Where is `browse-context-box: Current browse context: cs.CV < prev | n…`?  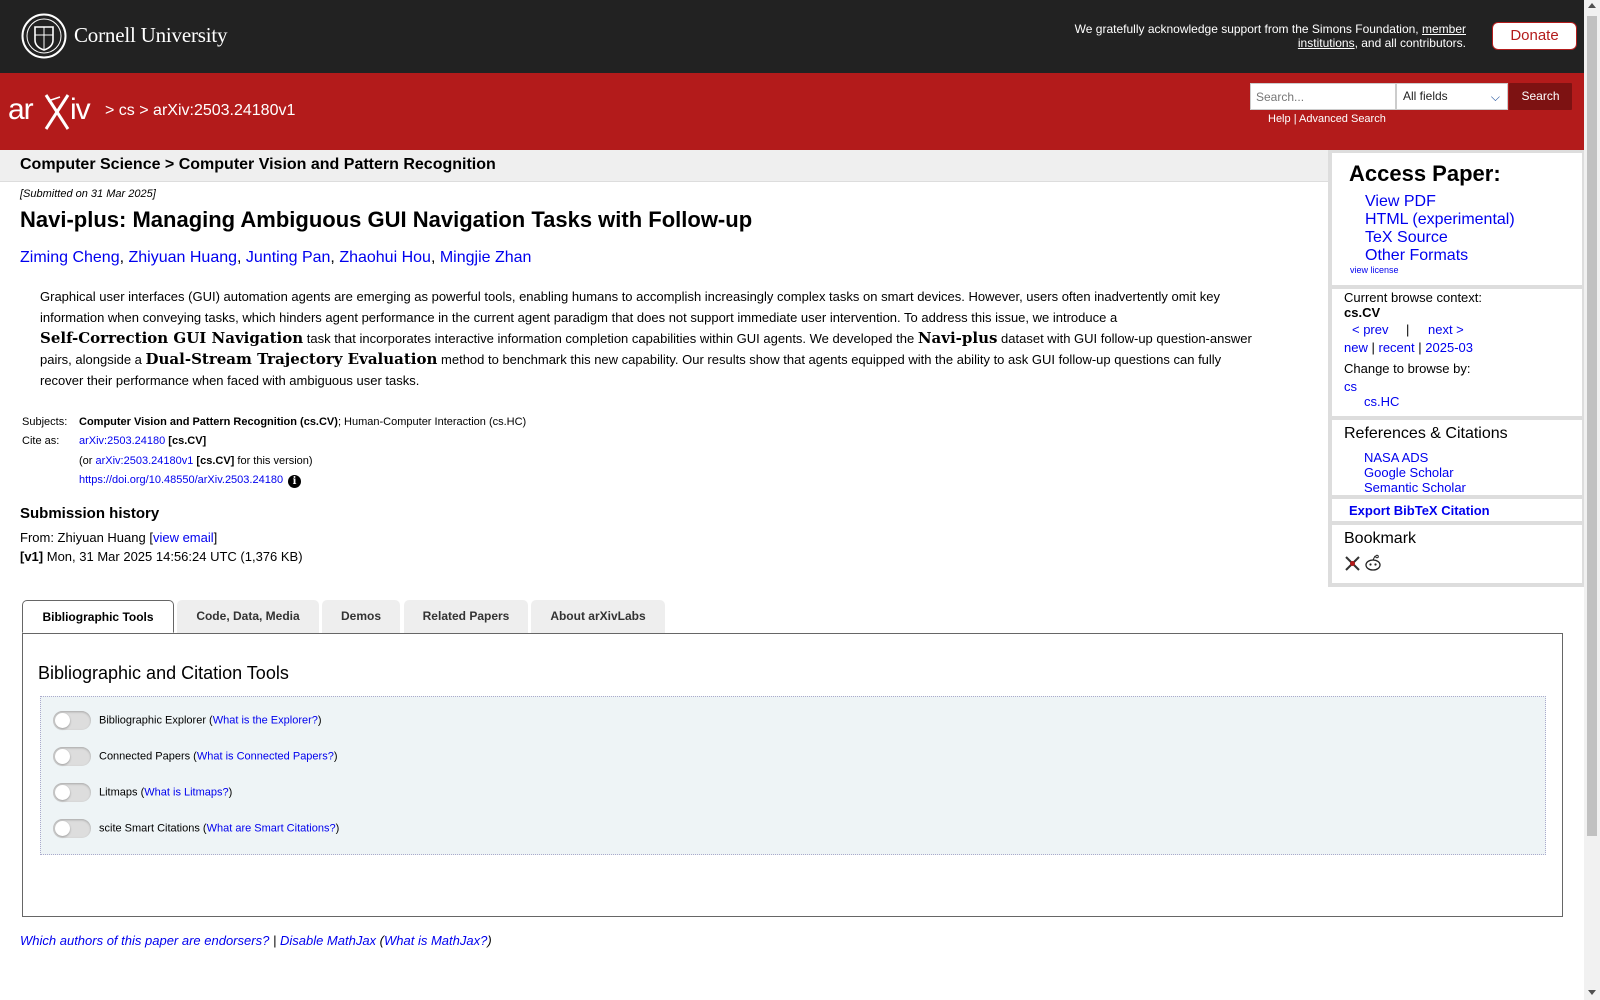
browse-context-box: Current browse context: cs.CV < prev | n… is located at coordinates (1457, 352).